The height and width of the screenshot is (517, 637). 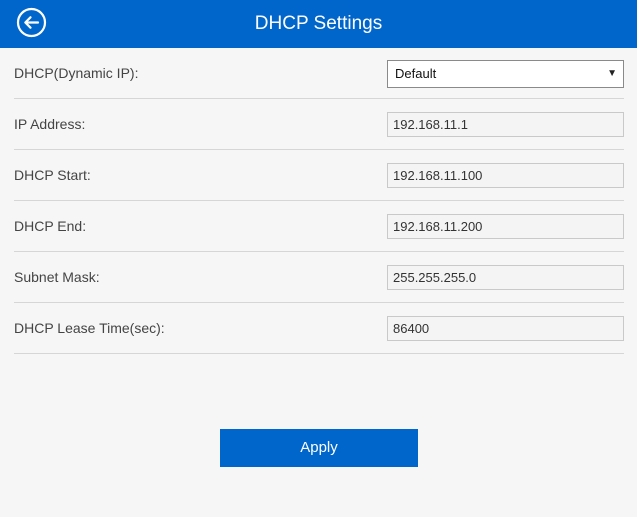 What do you see at coordinates (505, 328) in the screenshot?
I see `lease-time-field` at bounding box center [505, 328].